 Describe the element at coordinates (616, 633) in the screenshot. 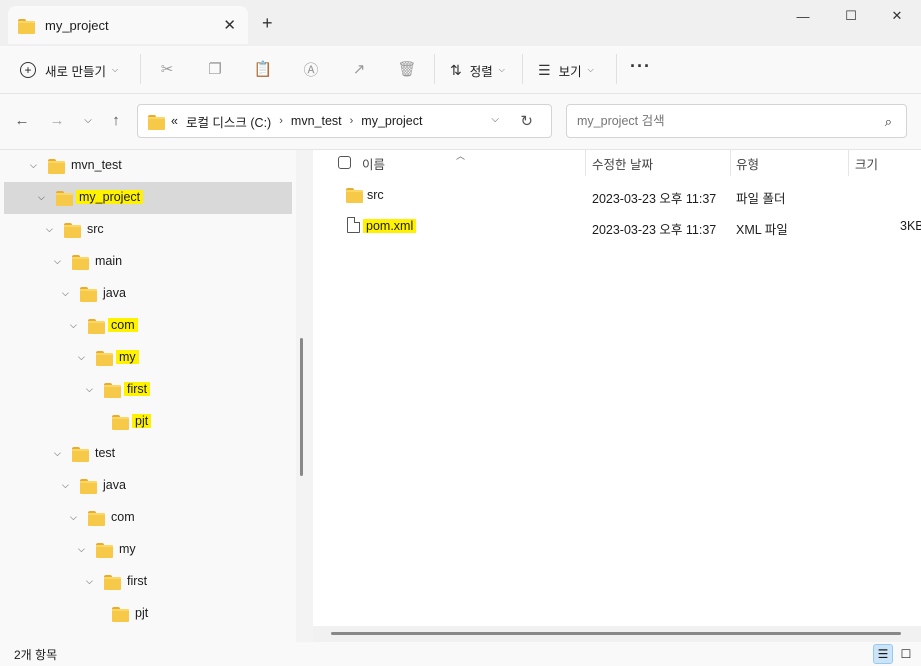

I see `horizontal-scrollbar` at that location.